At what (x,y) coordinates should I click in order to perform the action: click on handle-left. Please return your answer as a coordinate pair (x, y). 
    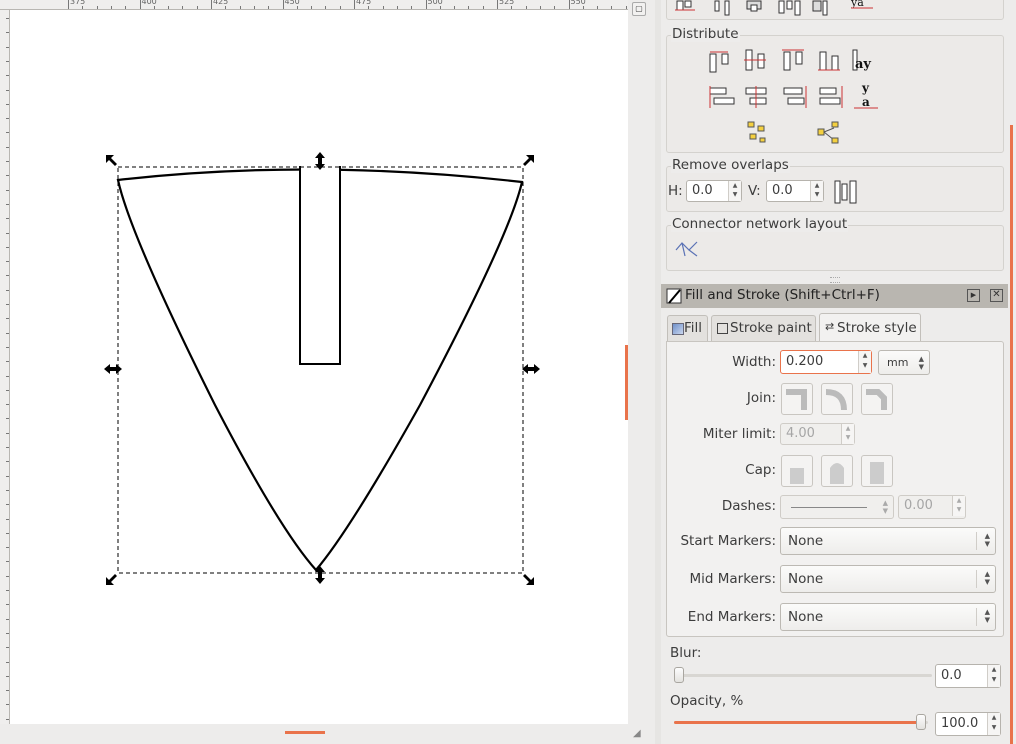
    Looking at the image, I should click on (113, 369).